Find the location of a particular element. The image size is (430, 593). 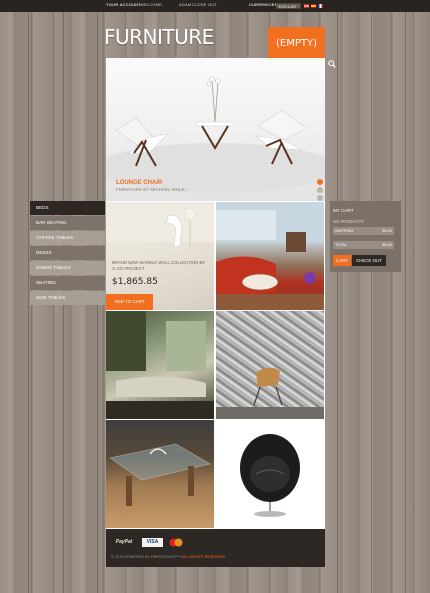

glass-table-image is located at coordinates (160, 474).